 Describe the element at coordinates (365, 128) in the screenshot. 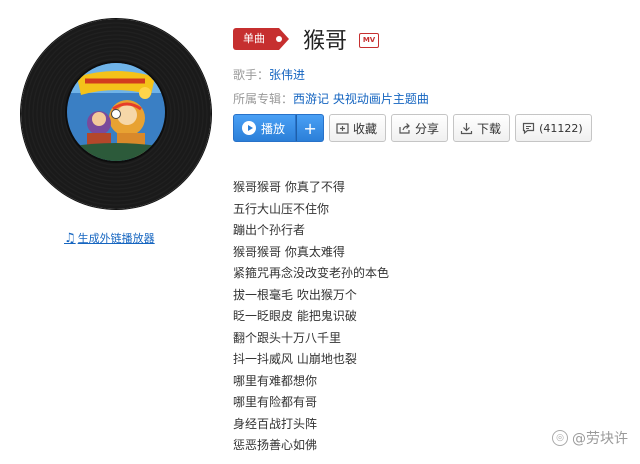

I see `collect-label: 收藏` at that location.